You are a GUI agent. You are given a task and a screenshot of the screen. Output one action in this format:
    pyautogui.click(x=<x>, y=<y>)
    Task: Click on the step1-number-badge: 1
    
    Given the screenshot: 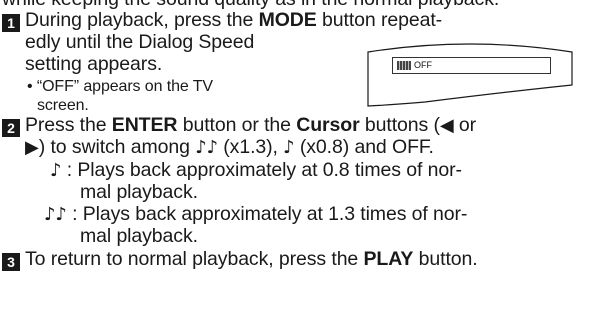 What is the action you would take?
    pyautogui.click(x=11, y=23)
    